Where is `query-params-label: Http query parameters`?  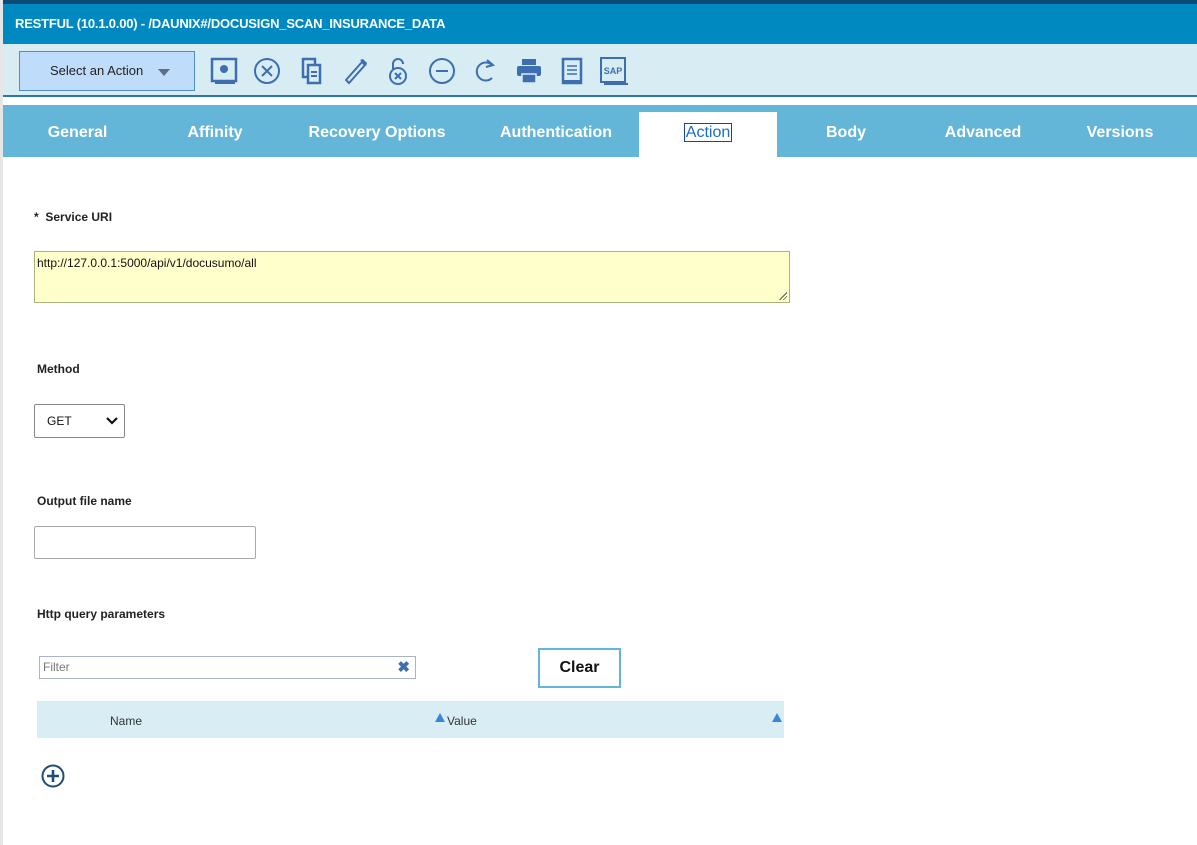
query-params-label: Http query parameters is located at coordinates (101, 614).